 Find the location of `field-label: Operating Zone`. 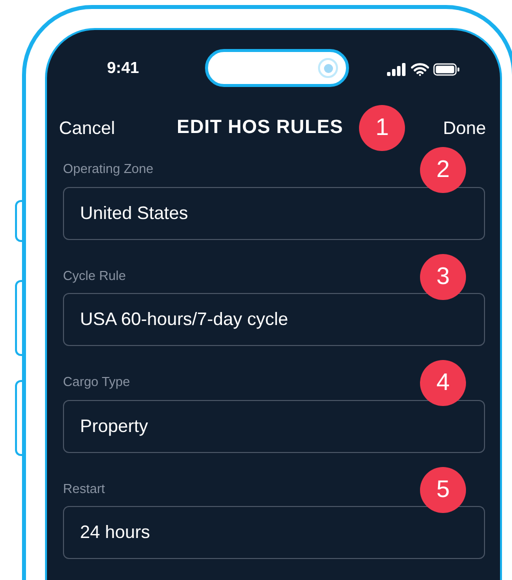

field-label: Operating Zone is located at coordinates (108, 169).